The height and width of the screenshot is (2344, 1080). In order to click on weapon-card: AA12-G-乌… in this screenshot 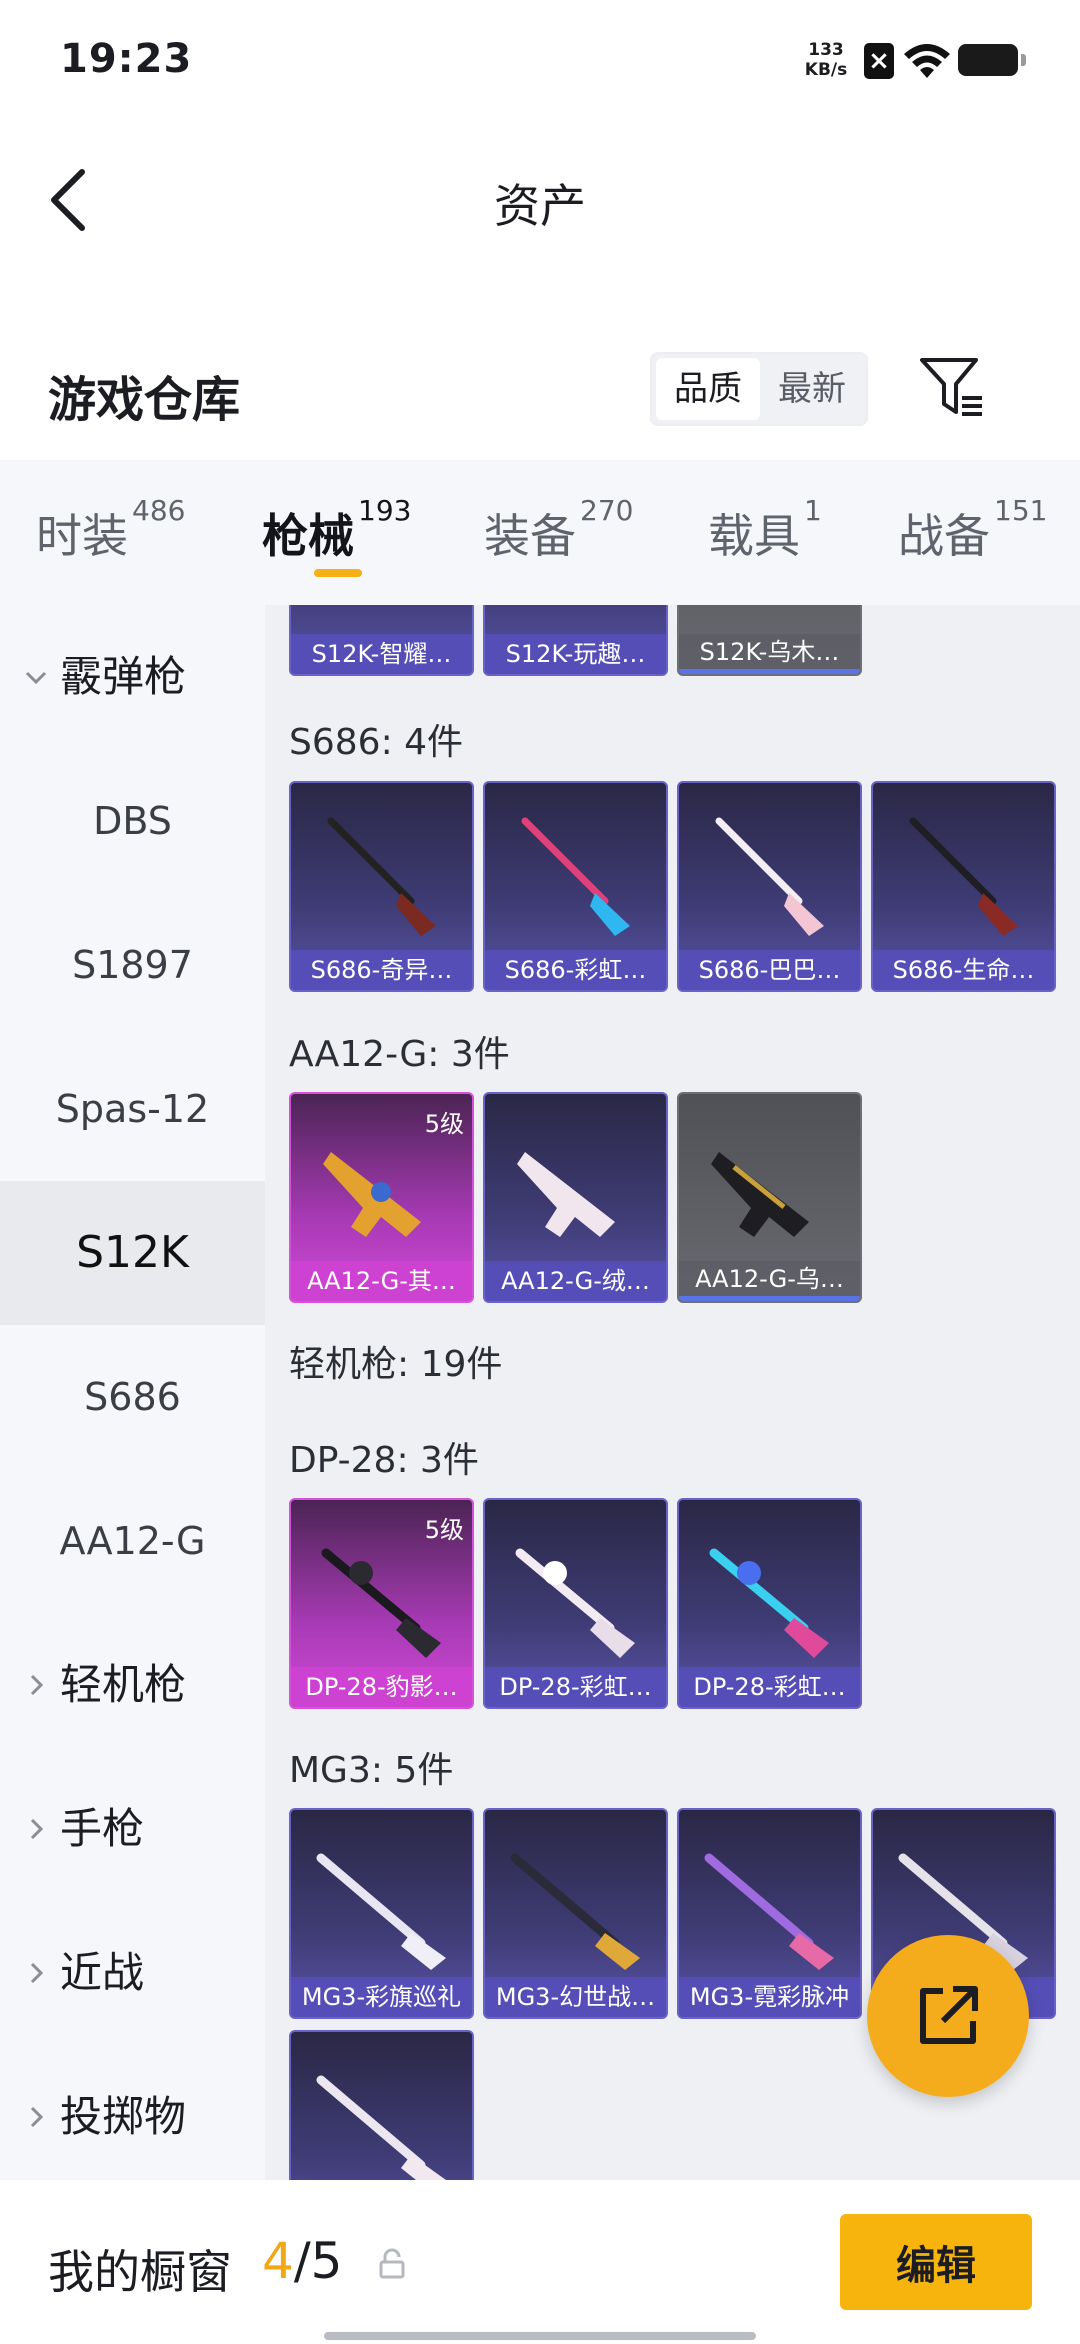, I will do `click(769, 1197)`.